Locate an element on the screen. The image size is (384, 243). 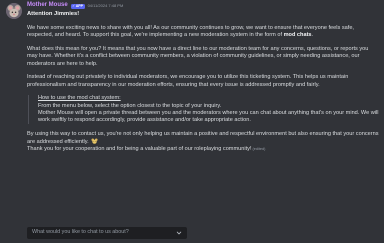
topic-select: What would you like to chat to us about? is located at coordinates (107, 233).